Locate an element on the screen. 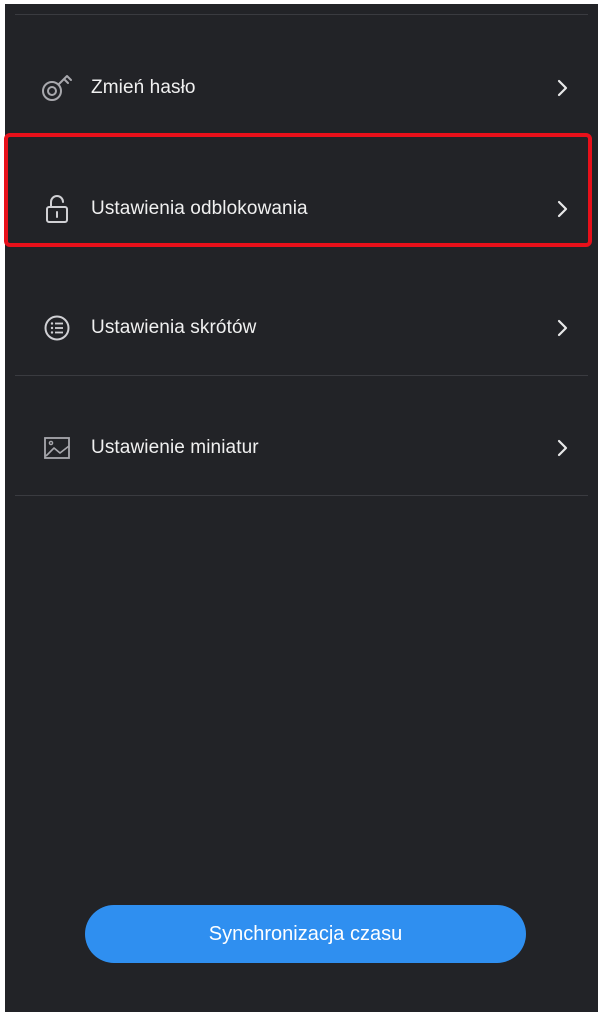 Image resolution: width=603 pixels, height=1013 pixels. menu-item-label: Zmień hasło is located at coordinates (143, 87).